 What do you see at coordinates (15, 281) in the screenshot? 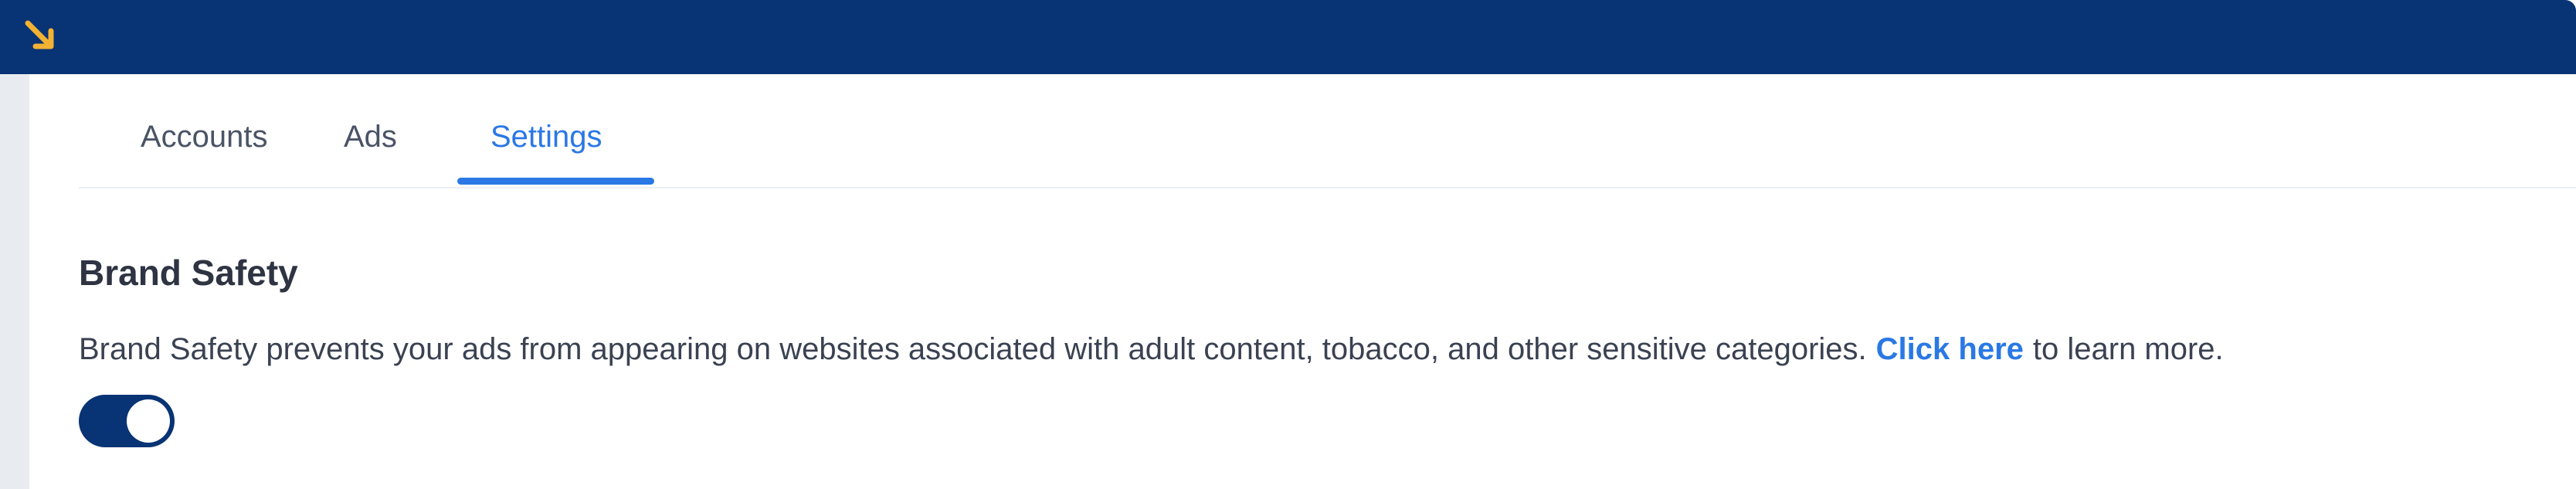
I see `left-rail` at bounding box center [15, 281].